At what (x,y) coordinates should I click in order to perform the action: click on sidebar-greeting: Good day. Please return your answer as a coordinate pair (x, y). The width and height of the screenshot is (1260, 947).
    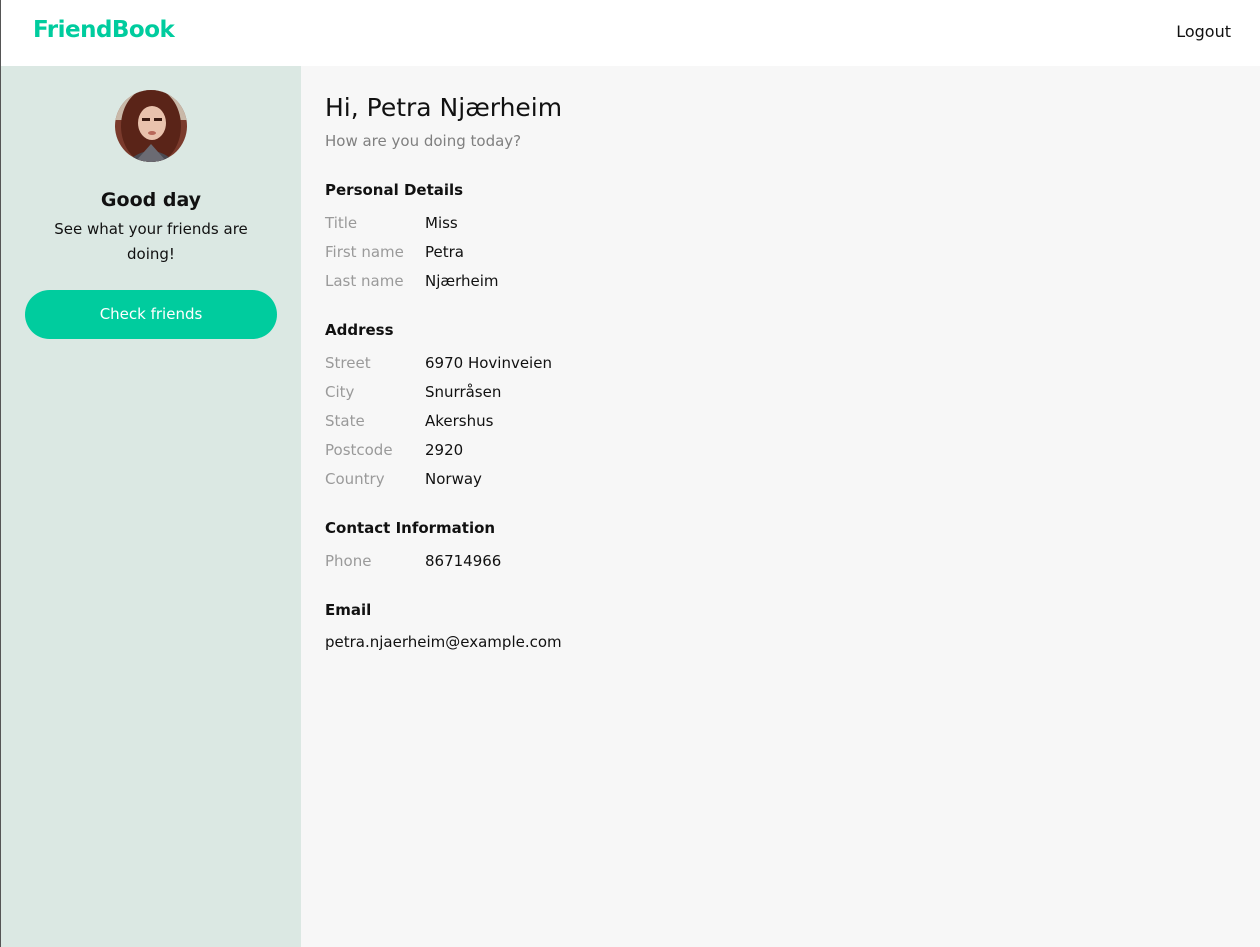
    Looking at the image, I should click on (151, 200).